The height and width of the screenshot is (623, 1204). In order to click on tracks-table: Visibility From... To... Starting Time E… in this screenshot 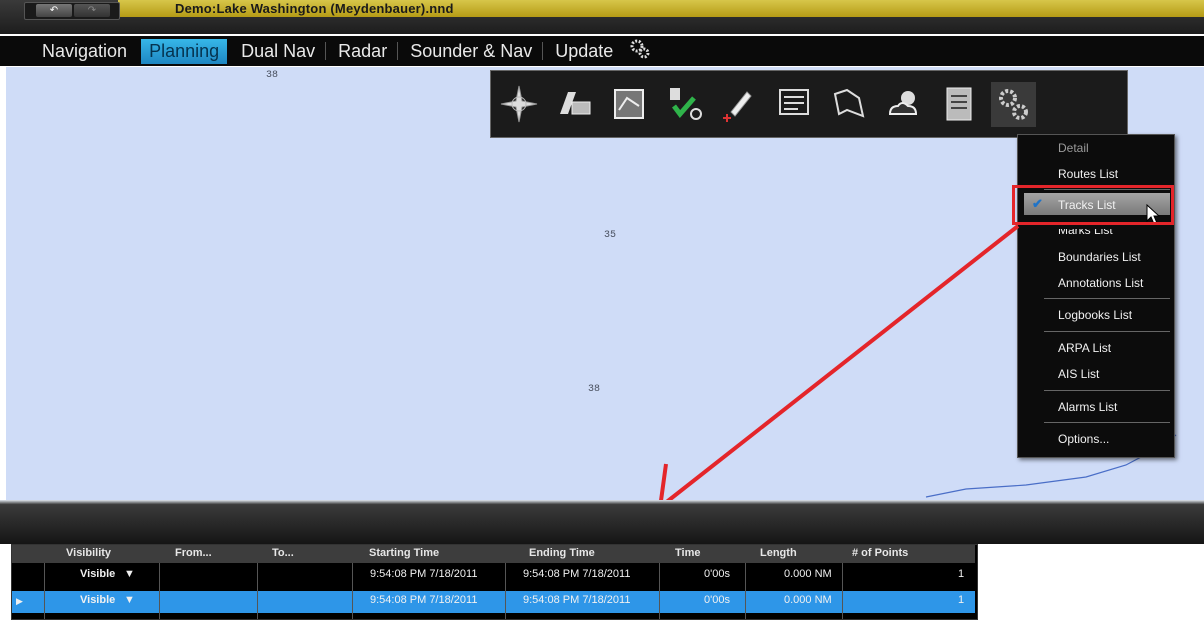, I will do `click(494, 582)`.